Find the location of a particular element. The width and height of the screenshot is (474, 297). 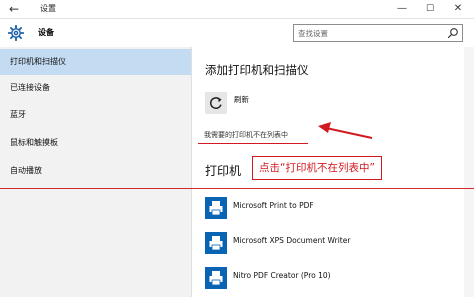

search-icon is located at coordinates (453, 33).